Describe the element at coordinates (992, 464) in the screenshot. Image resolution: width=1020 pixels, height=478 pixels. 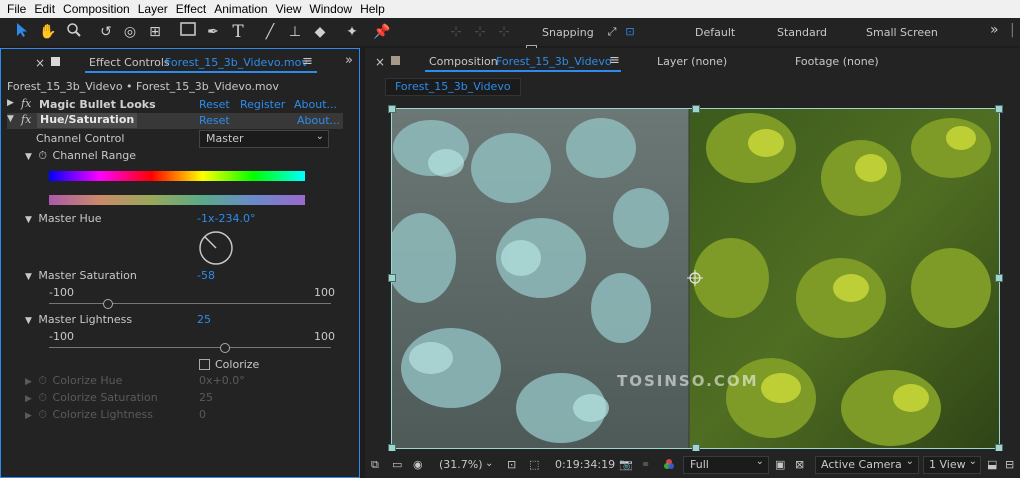
I see `toggle-pixel-aspect-icon: ⬓` at that location.